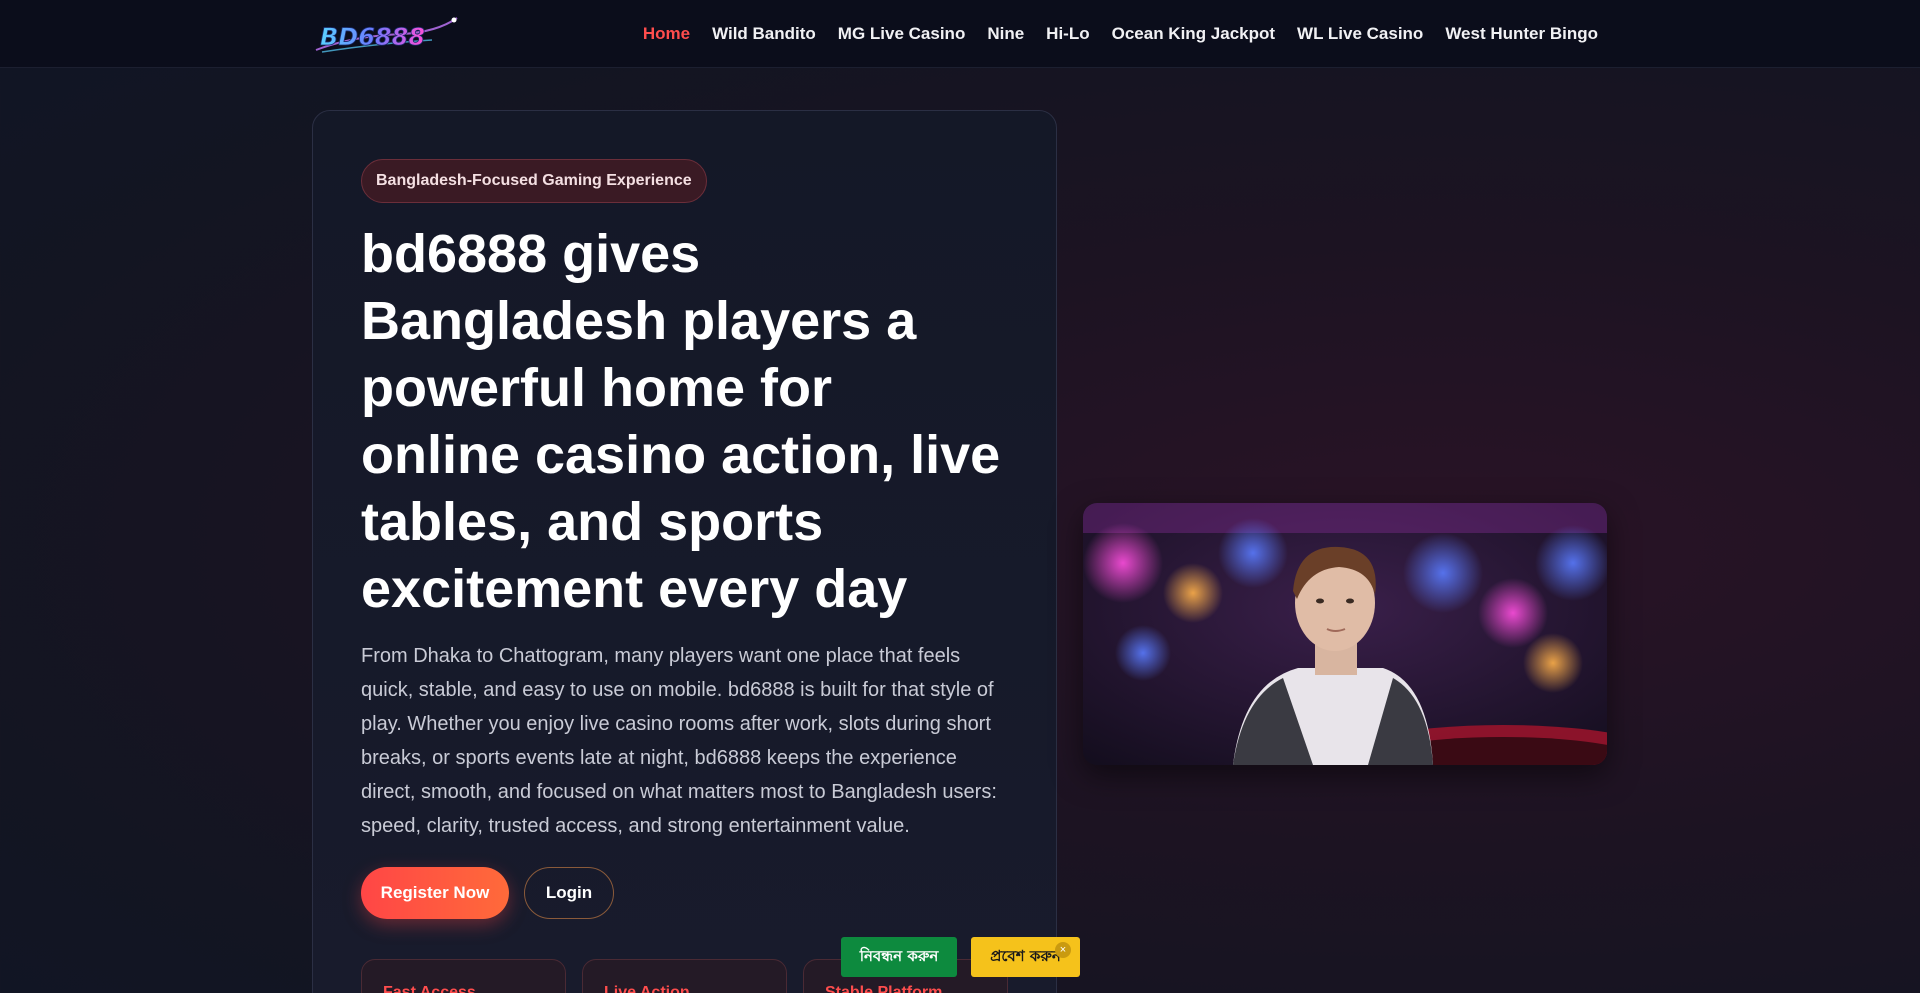 The width and height of the screenshot is (1920, 993). I want to click on nav-hi-lo: Hi-Lo, so click(1067, 34).